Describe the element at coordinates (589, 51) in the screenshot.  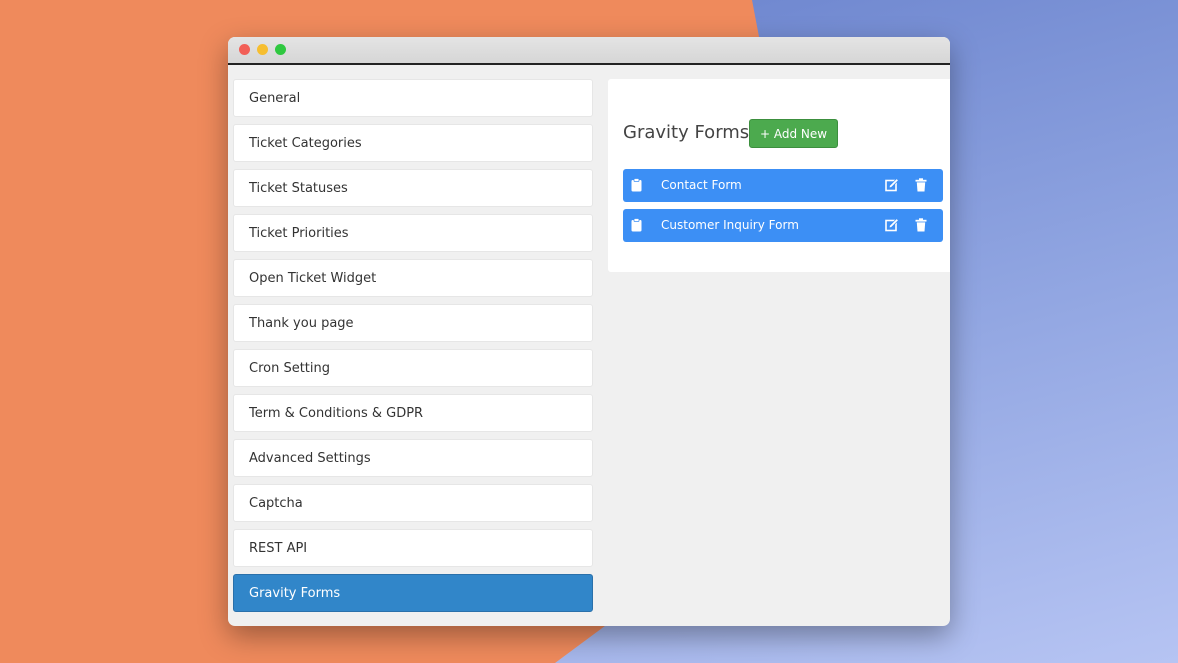
I see `window-titlebar` at that location.